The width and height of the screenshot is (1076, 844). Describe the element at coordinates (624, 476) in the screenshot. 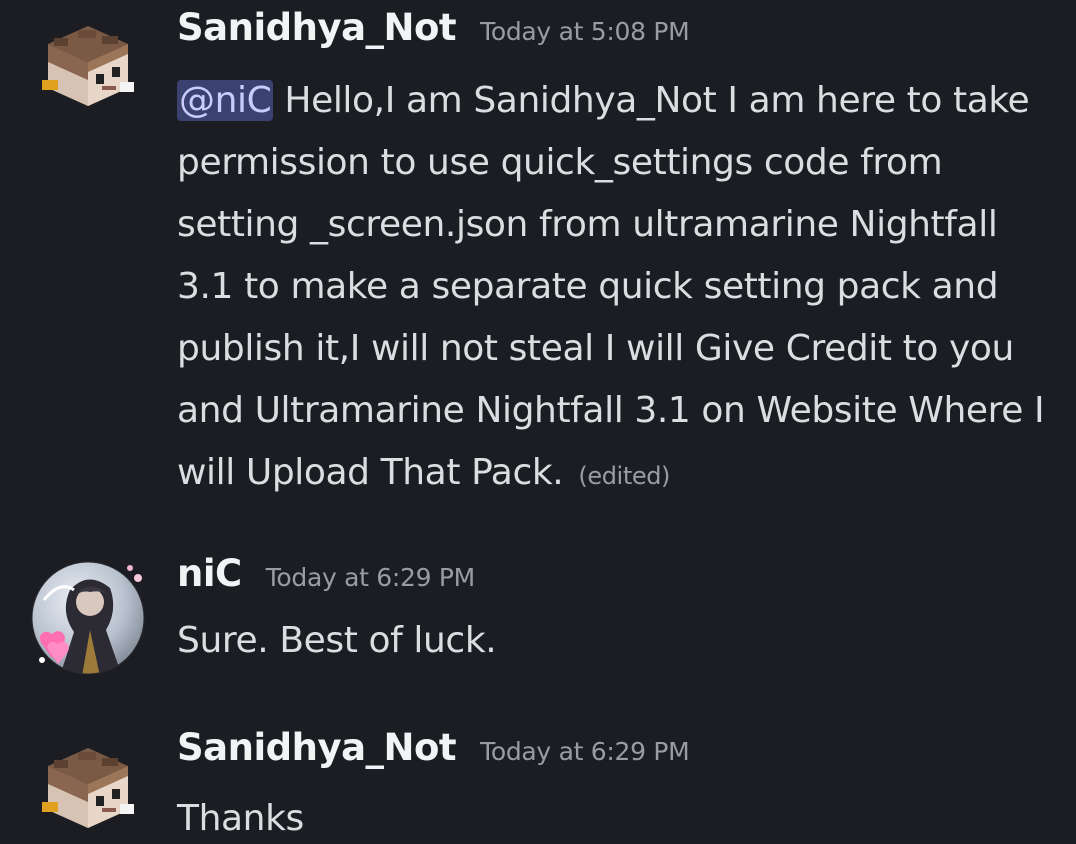

I see `edited-label: (edited)` at that location.